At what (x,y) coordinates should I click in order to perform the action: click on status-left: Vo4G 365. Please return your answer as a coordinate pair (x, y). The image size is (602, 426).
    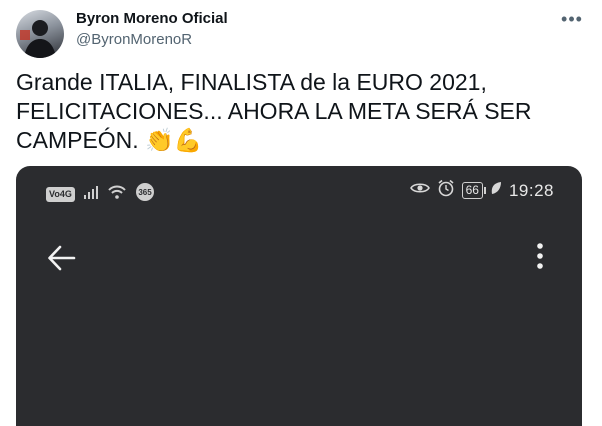
    Looking at the image, I should click on (100, 194).